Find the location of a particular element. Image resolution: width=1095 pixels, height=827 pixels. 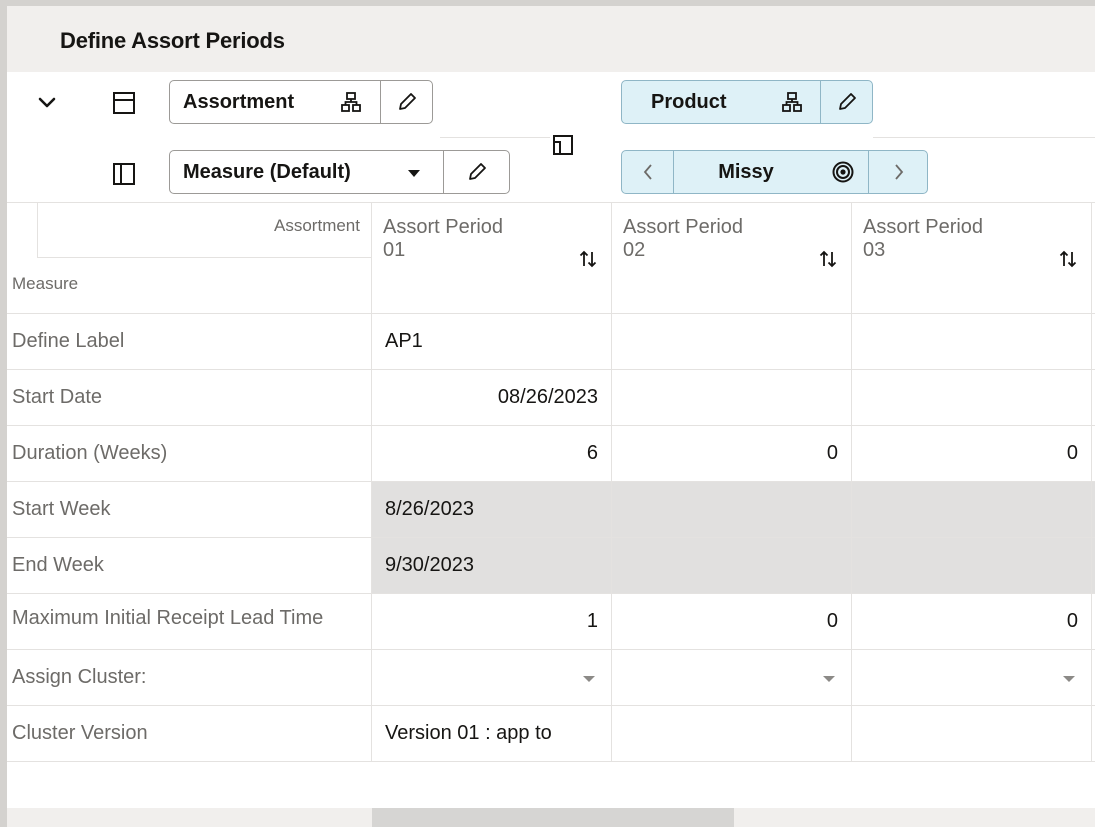

target-icon is located at coordinates (843, 172).